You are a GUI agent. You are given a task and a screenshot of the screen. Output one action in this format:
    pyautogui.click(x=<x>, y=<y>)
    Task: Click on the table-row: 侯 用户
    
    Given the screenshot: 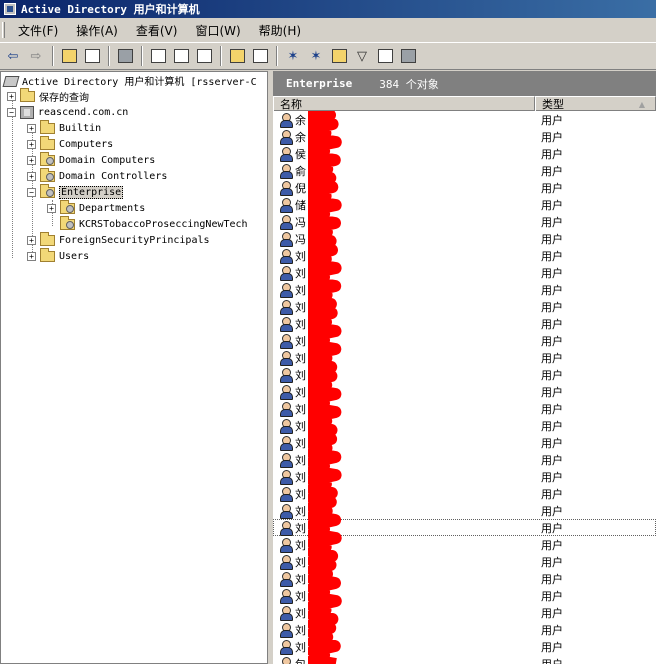 What is the action you would take?
    pyautogui.click(x=464, y=153)
    